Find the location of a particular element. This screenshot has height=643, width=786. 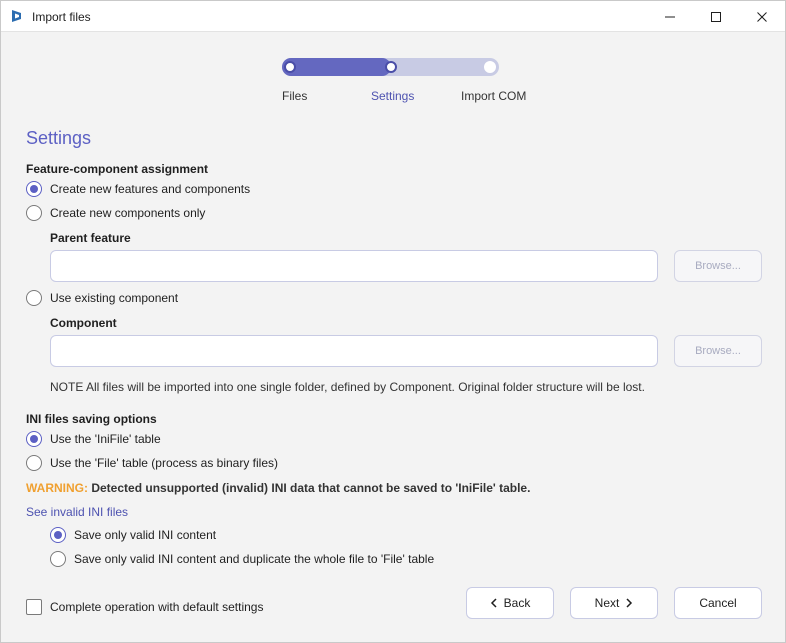

step-dot-settings is located at coordinates (391, 67).